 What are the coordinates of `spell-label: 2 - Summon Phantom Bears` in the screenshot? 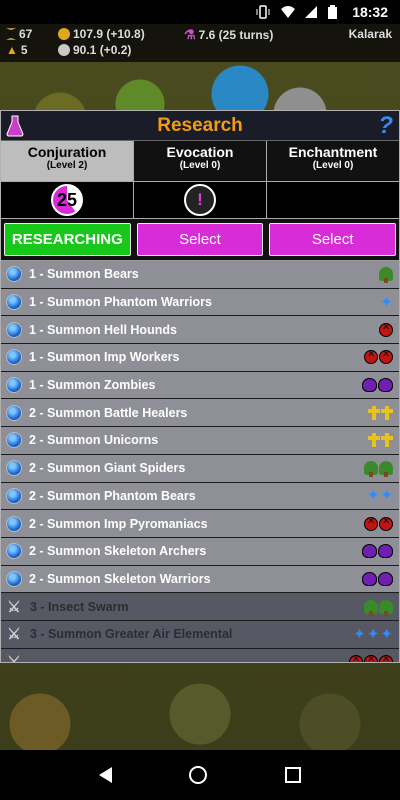 It's located at (112, 495).